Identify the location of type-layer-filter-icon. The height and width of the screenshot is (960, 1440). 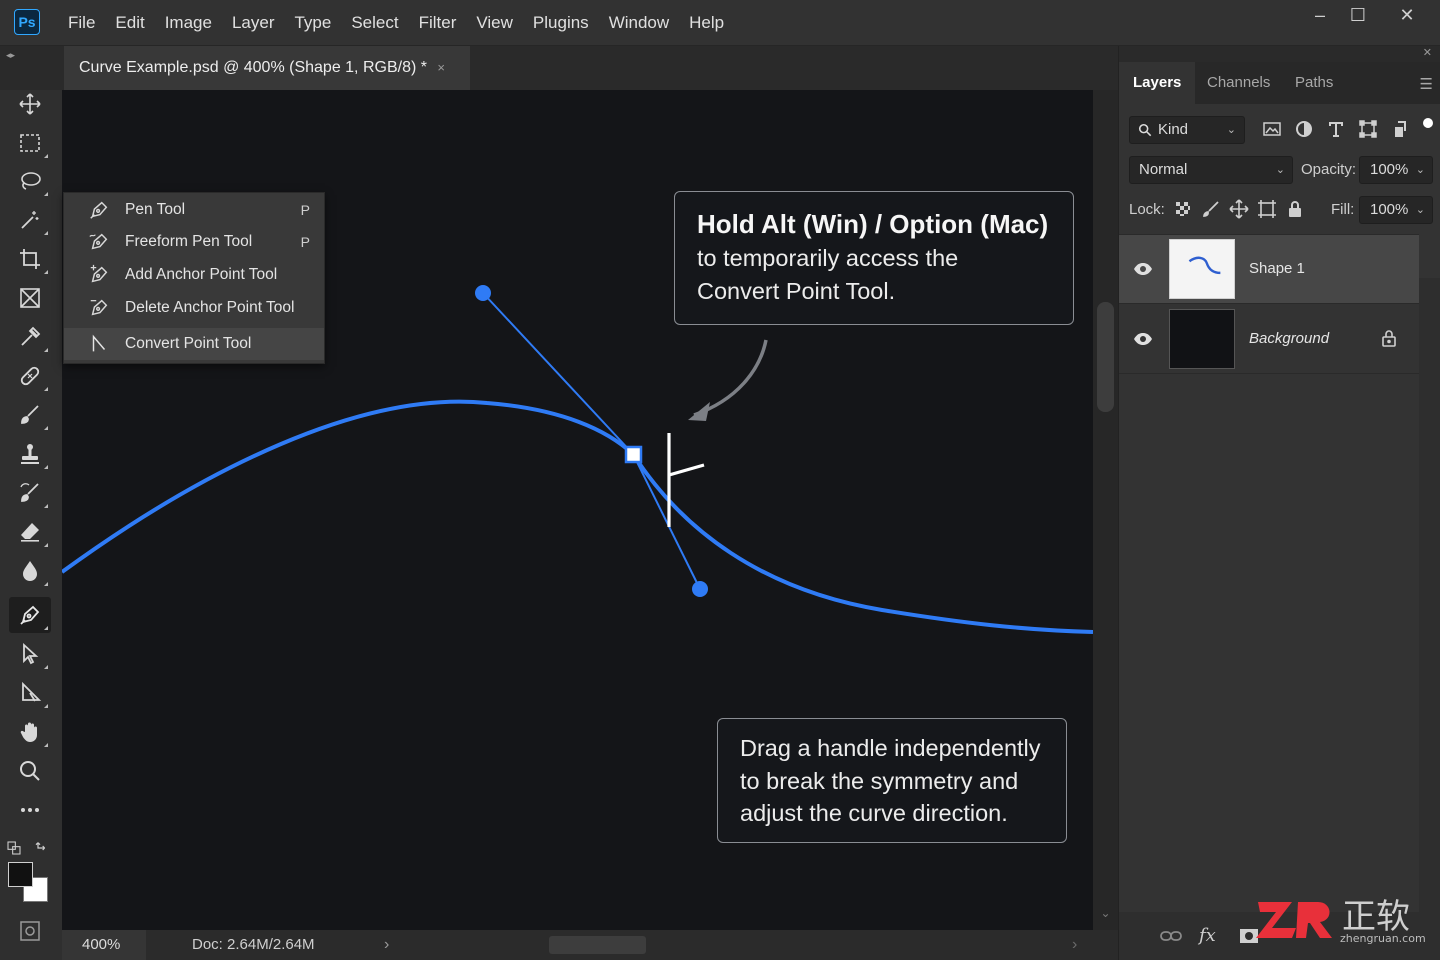
(1336, 129).